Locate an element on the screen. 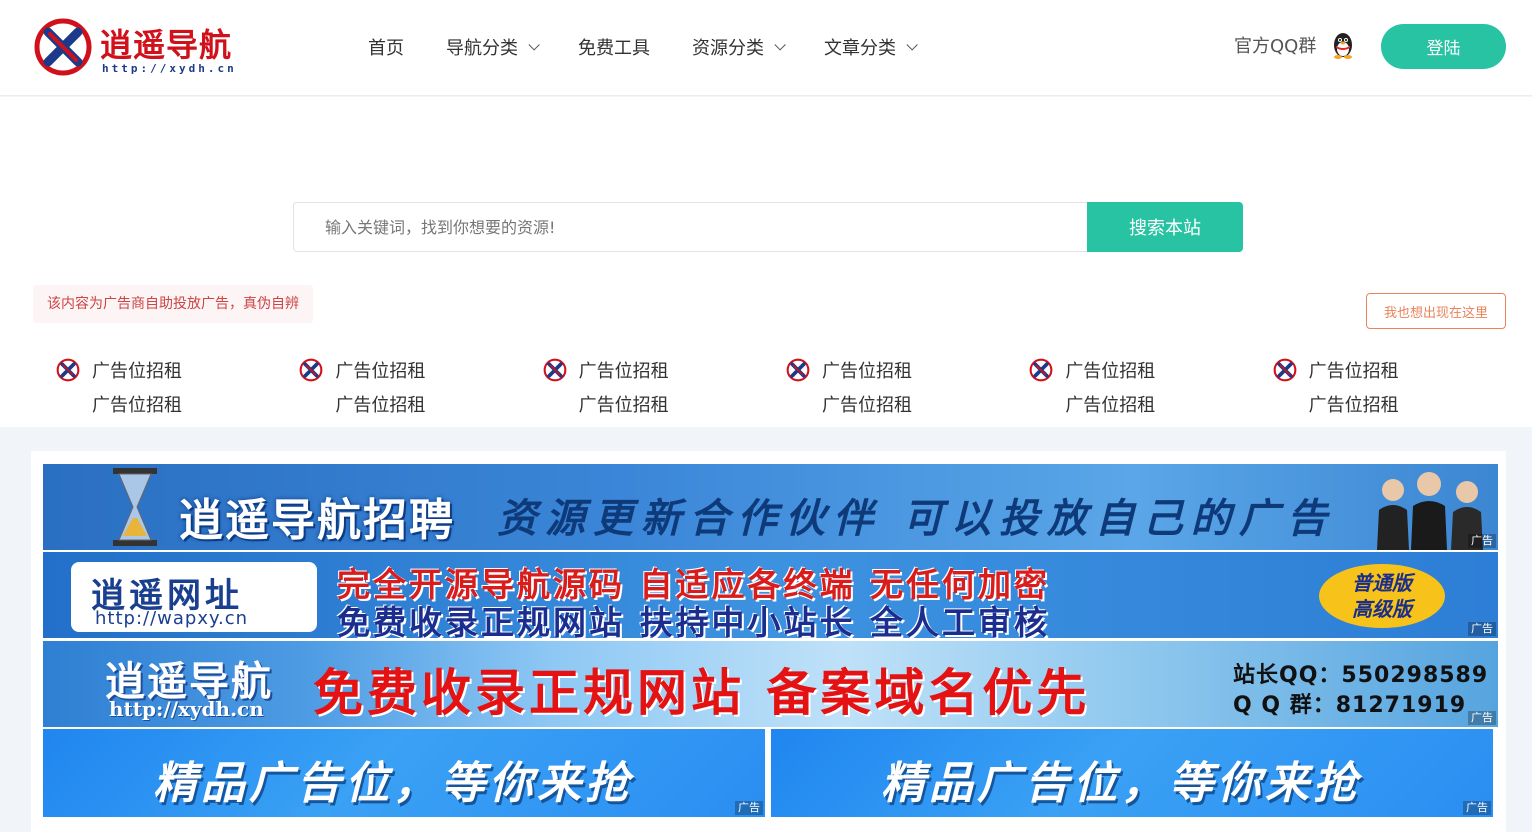 Image resolution: width=1532 pixels, height=832 pixels. site-logo: 逍遥导航 http://xydh.cn is located at coordinates (144, 48).